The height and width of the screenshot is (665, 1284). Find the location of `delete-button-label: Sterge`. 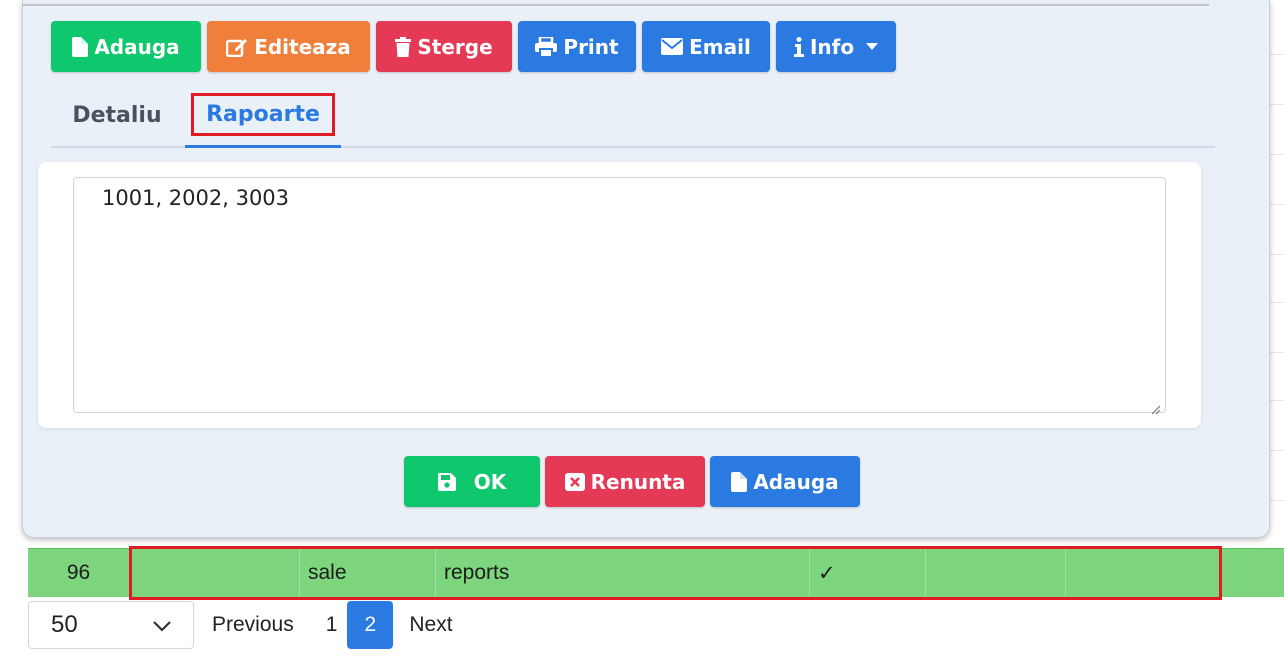

delete-button-label: Sterge is located at coordinates (455, 46).